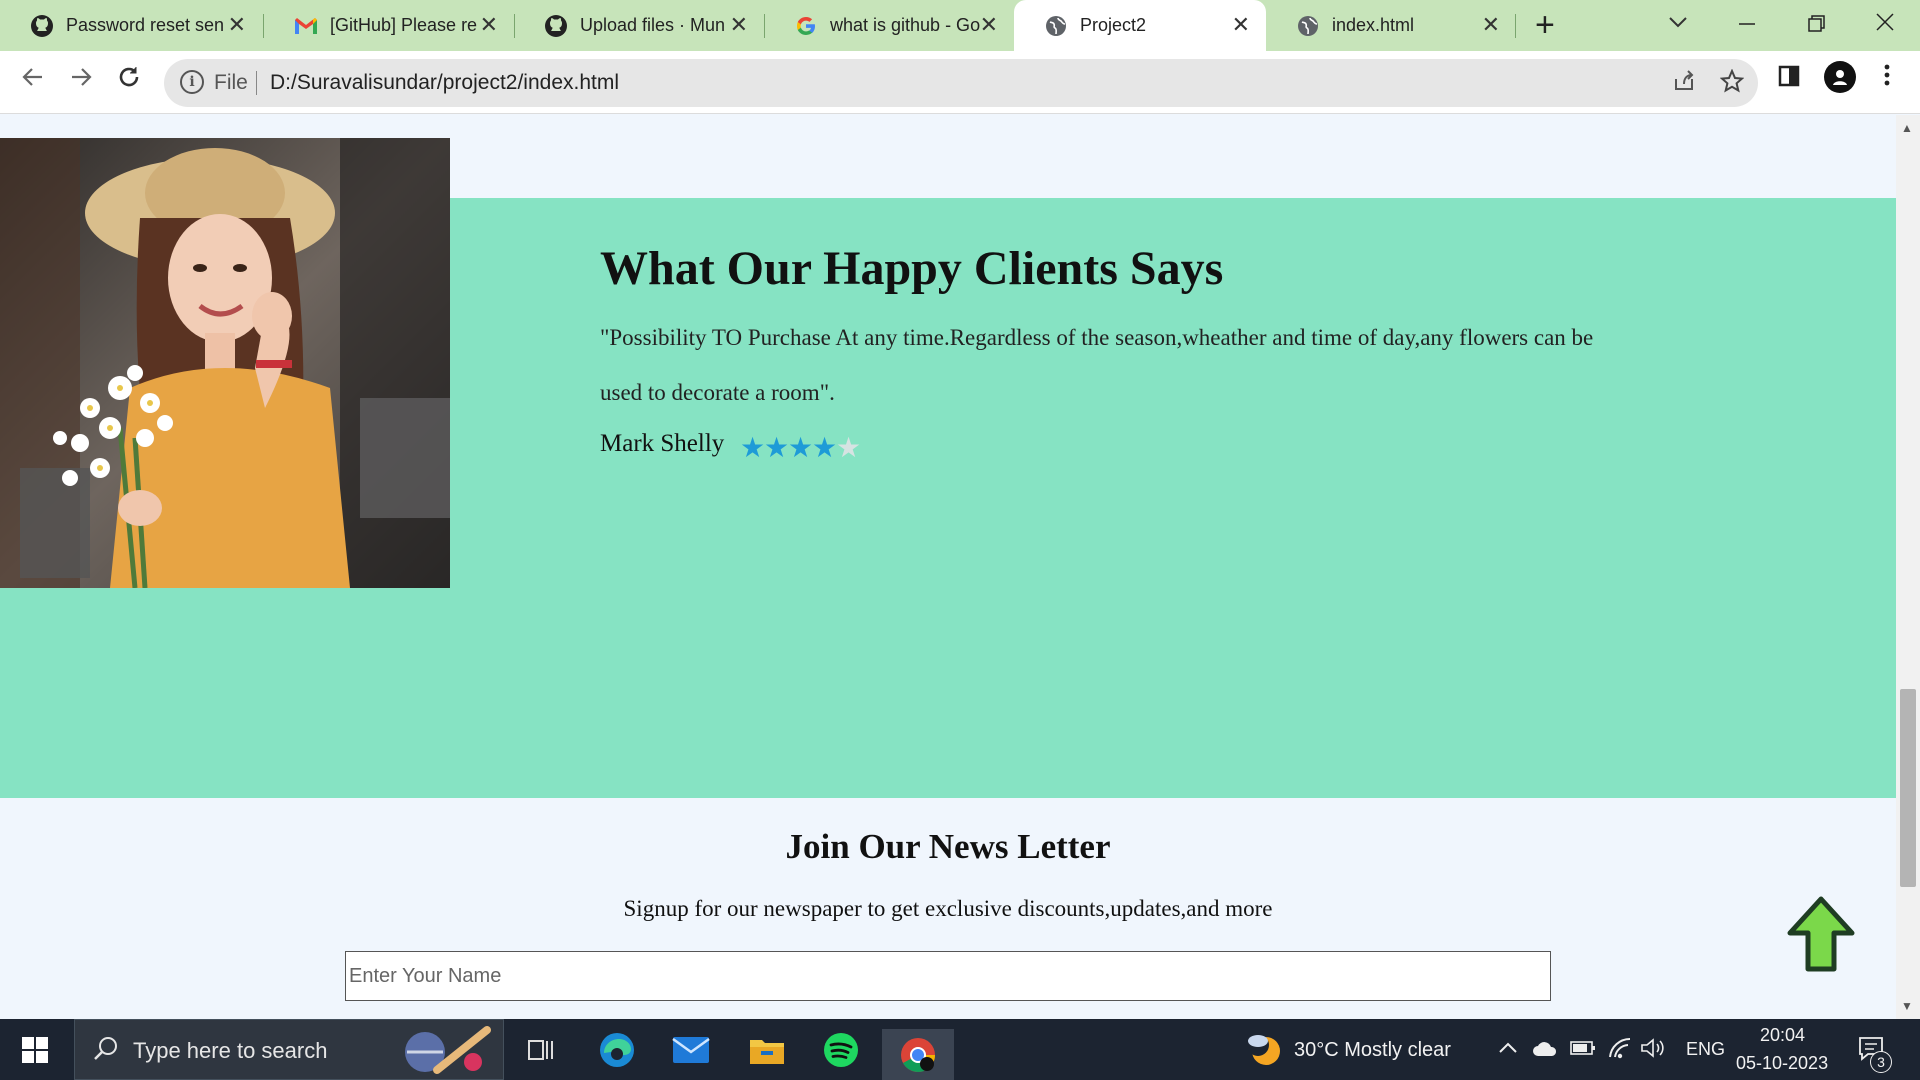  I want to click on browser-menu-icon, so click(1887, 77).